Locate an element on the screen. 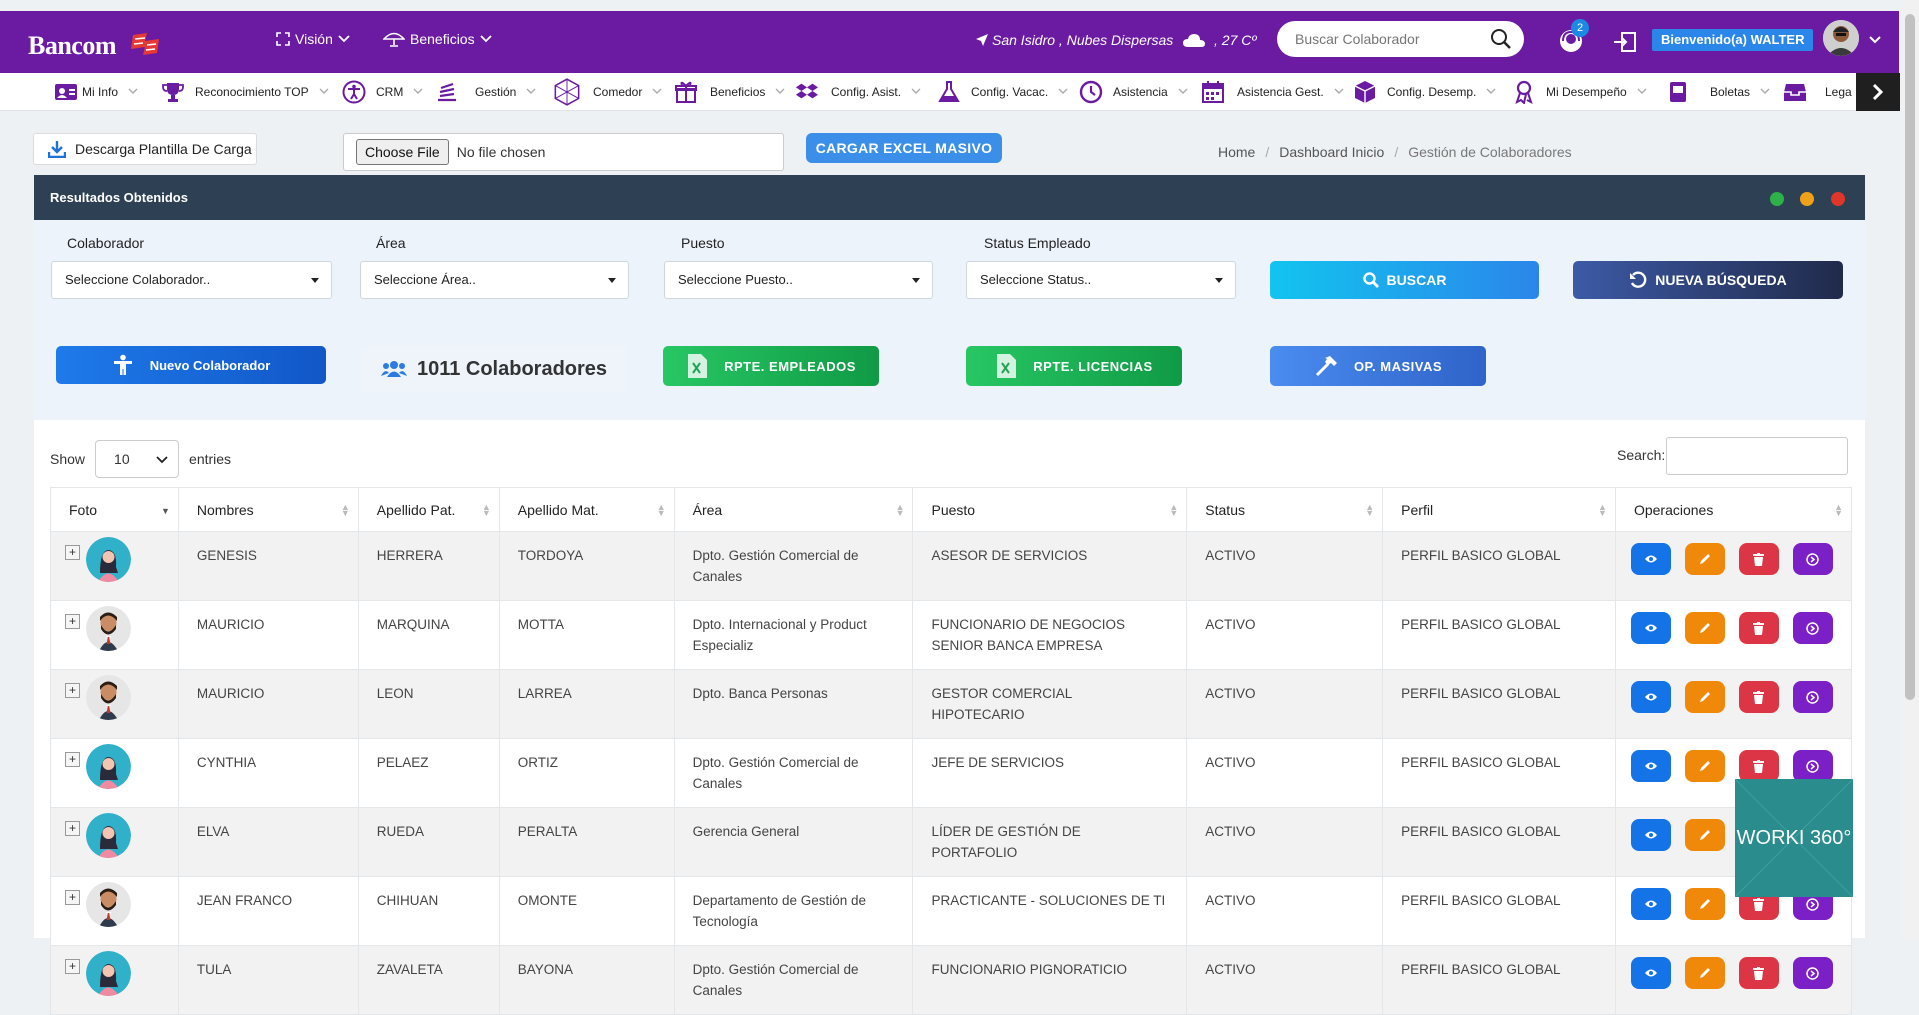  menu-vision: Visión is located at coordinates (313, 39).